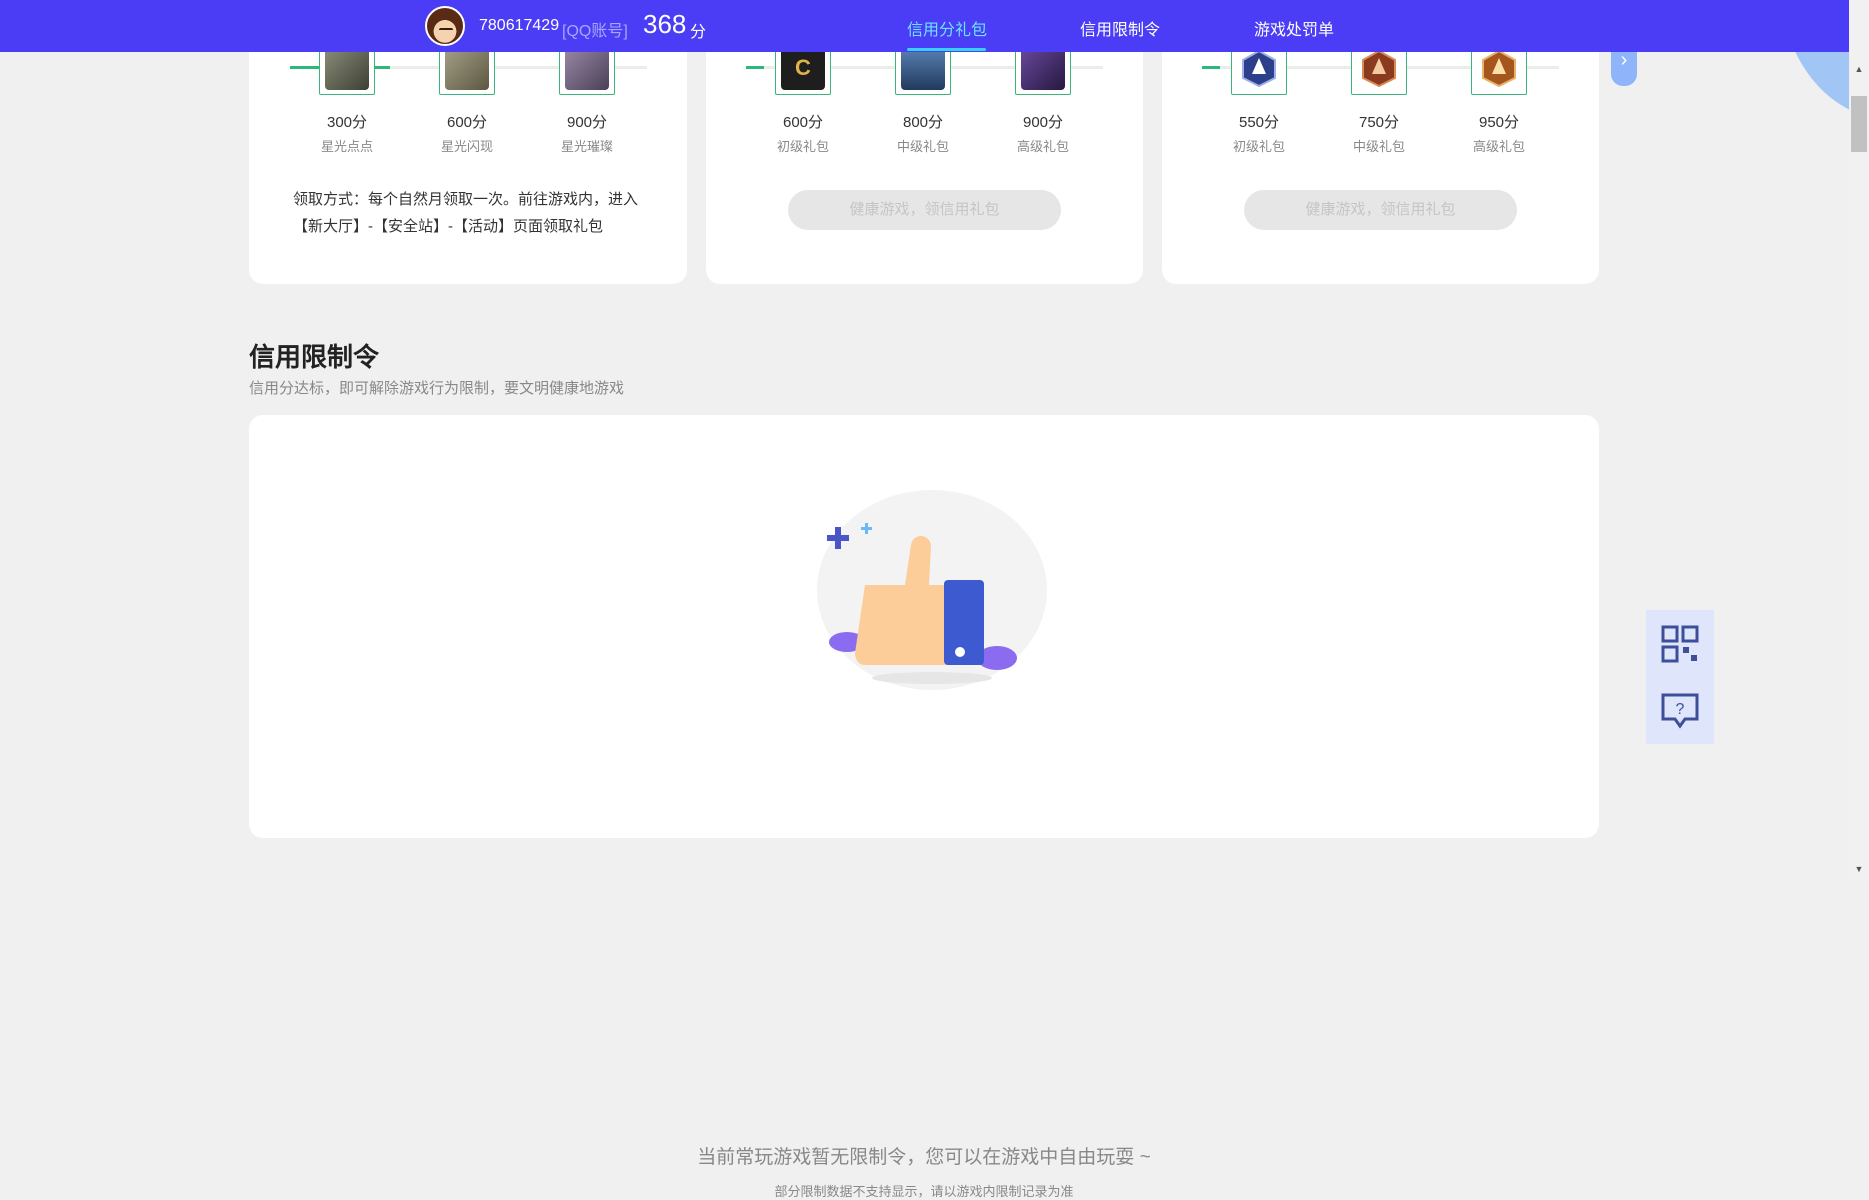 This screenshot has width=1869, height=1200. What do you see at coordinates (923, 67) in the screenshot?
I see `gift-weapon-card-icon` at bounding box center [923, 67].